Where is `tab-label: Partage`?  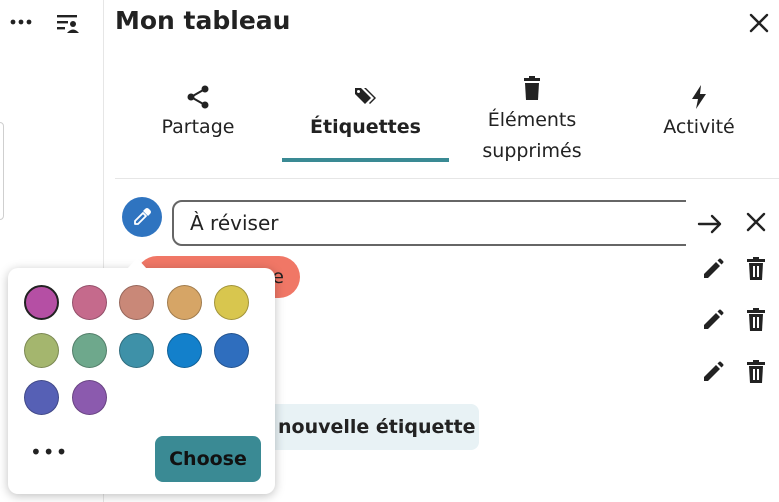 tab-label: Partage is located at coordinates (198, 127).